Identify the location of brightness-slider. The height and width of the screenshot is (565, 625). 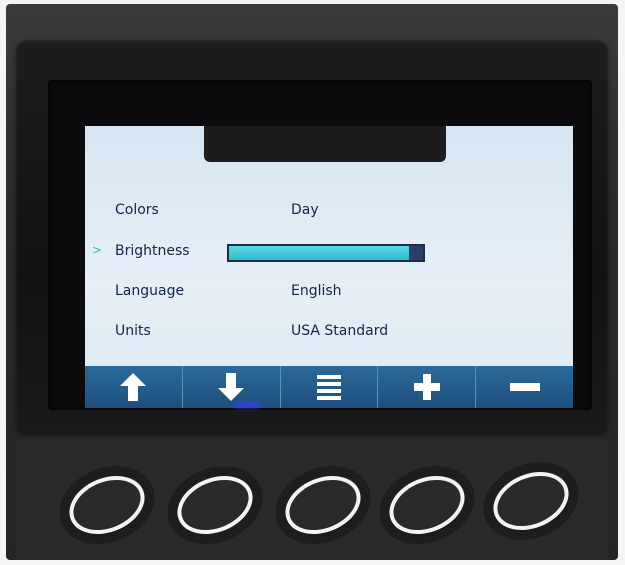
(326, 253).